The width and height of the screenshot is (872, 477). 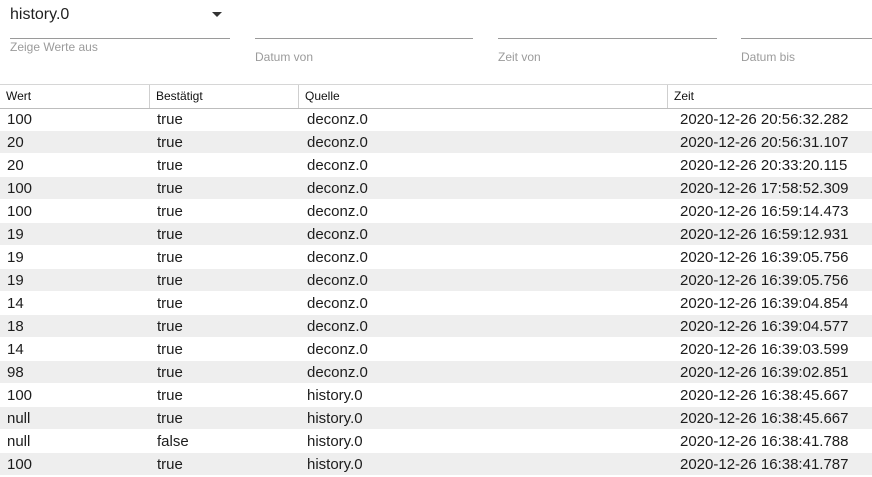 What do you see at coordinates (770, 96) in the screenshot?
I see `column-header-time: Zeit` at bounding box center [770, 96].